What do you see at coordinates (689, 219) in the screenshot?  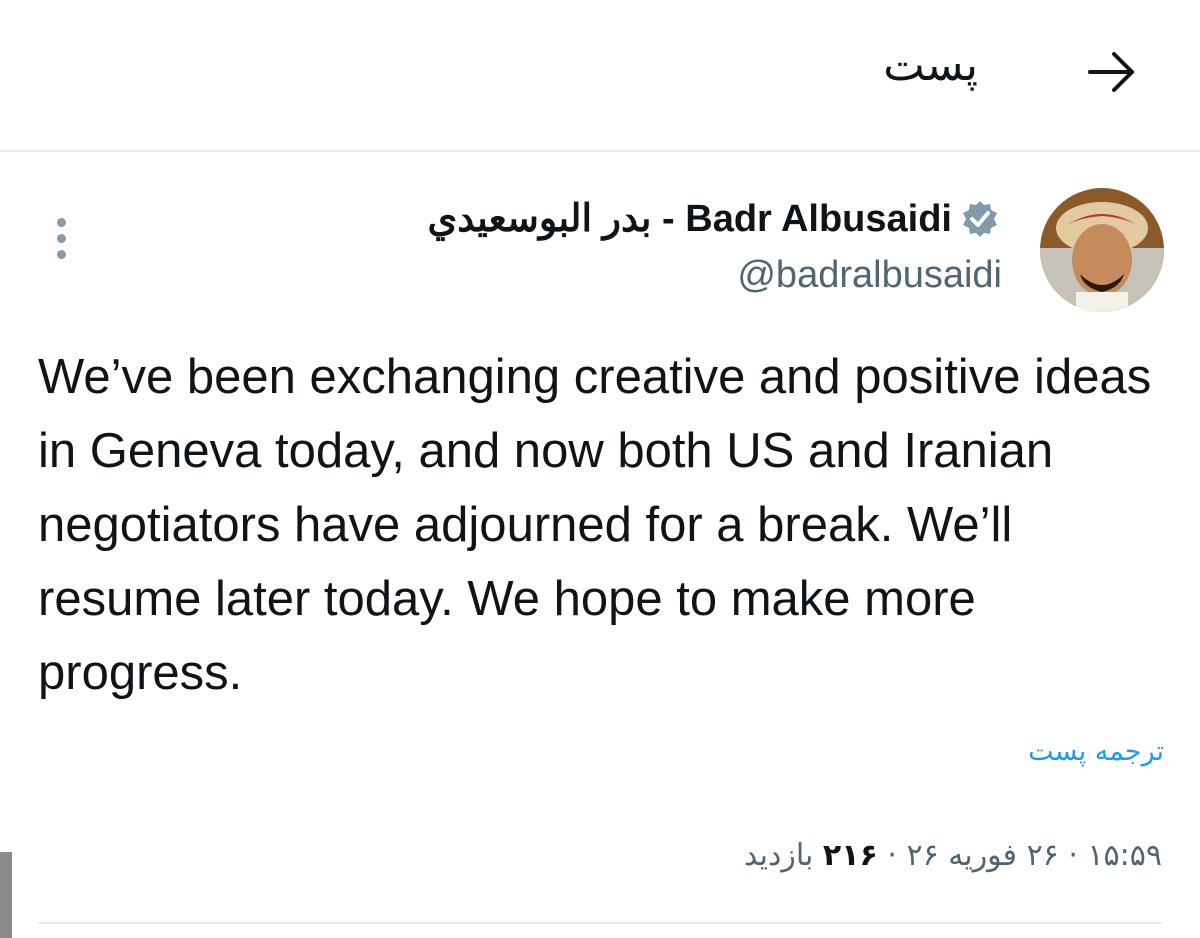 I see `display-name: Badr Albusaidi - بدر البوسعيدي` at bounding box center [689, 219].